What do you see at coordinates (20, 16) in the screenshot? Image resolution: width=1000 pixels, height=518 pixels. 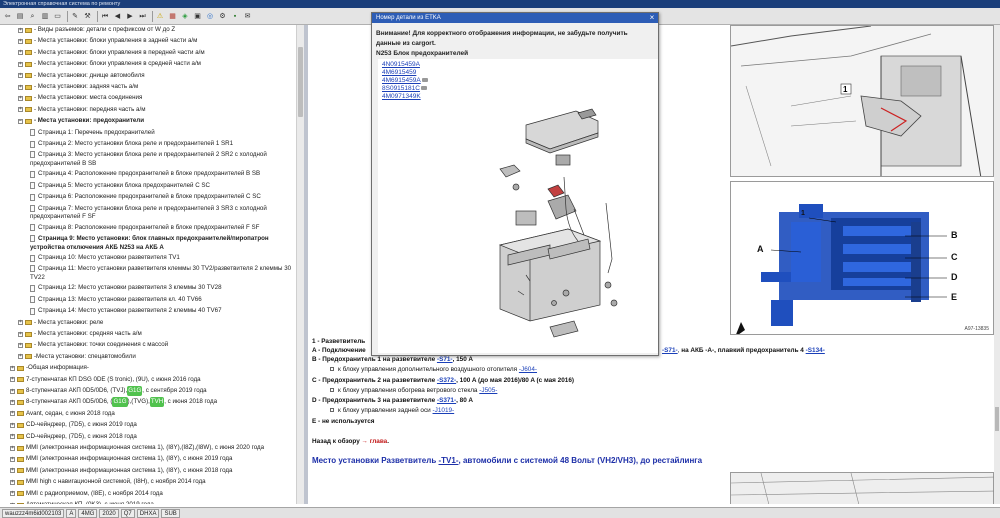 I see `book-icon: ▤` at bounding box center [20, 16].